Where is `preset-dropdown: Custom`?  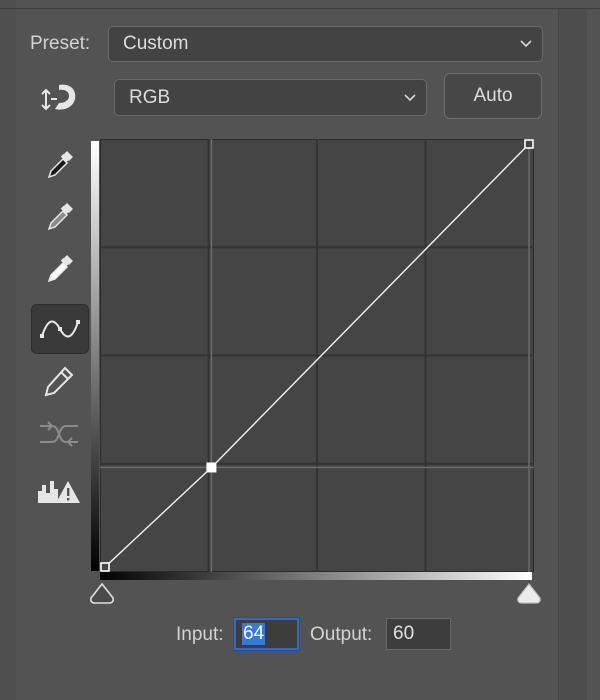
preset-dropdown: Custom is located at coordinates (325, 44).